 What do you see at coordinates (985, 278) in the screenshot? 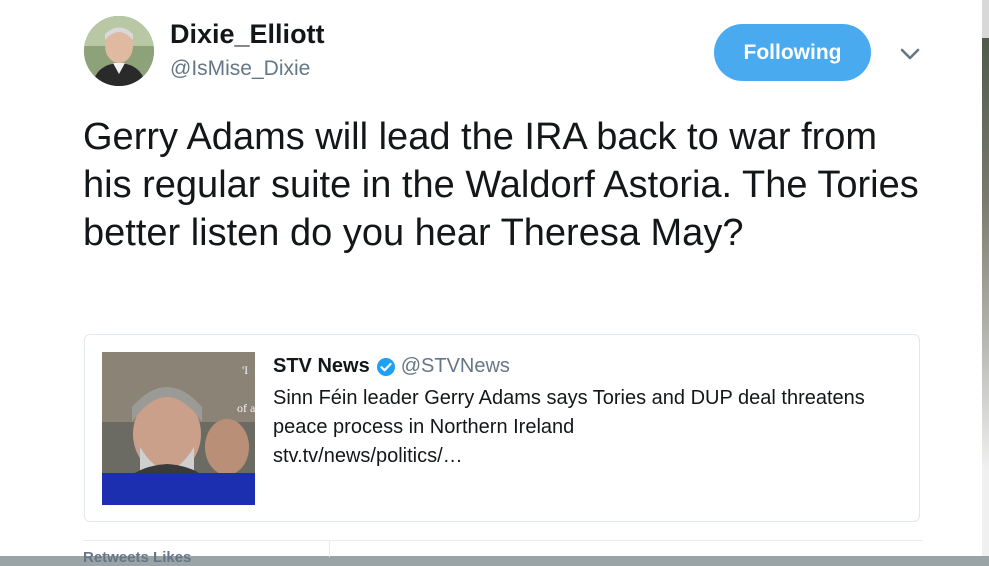
I see `backdrop-right` at bounding box center [985, 278].